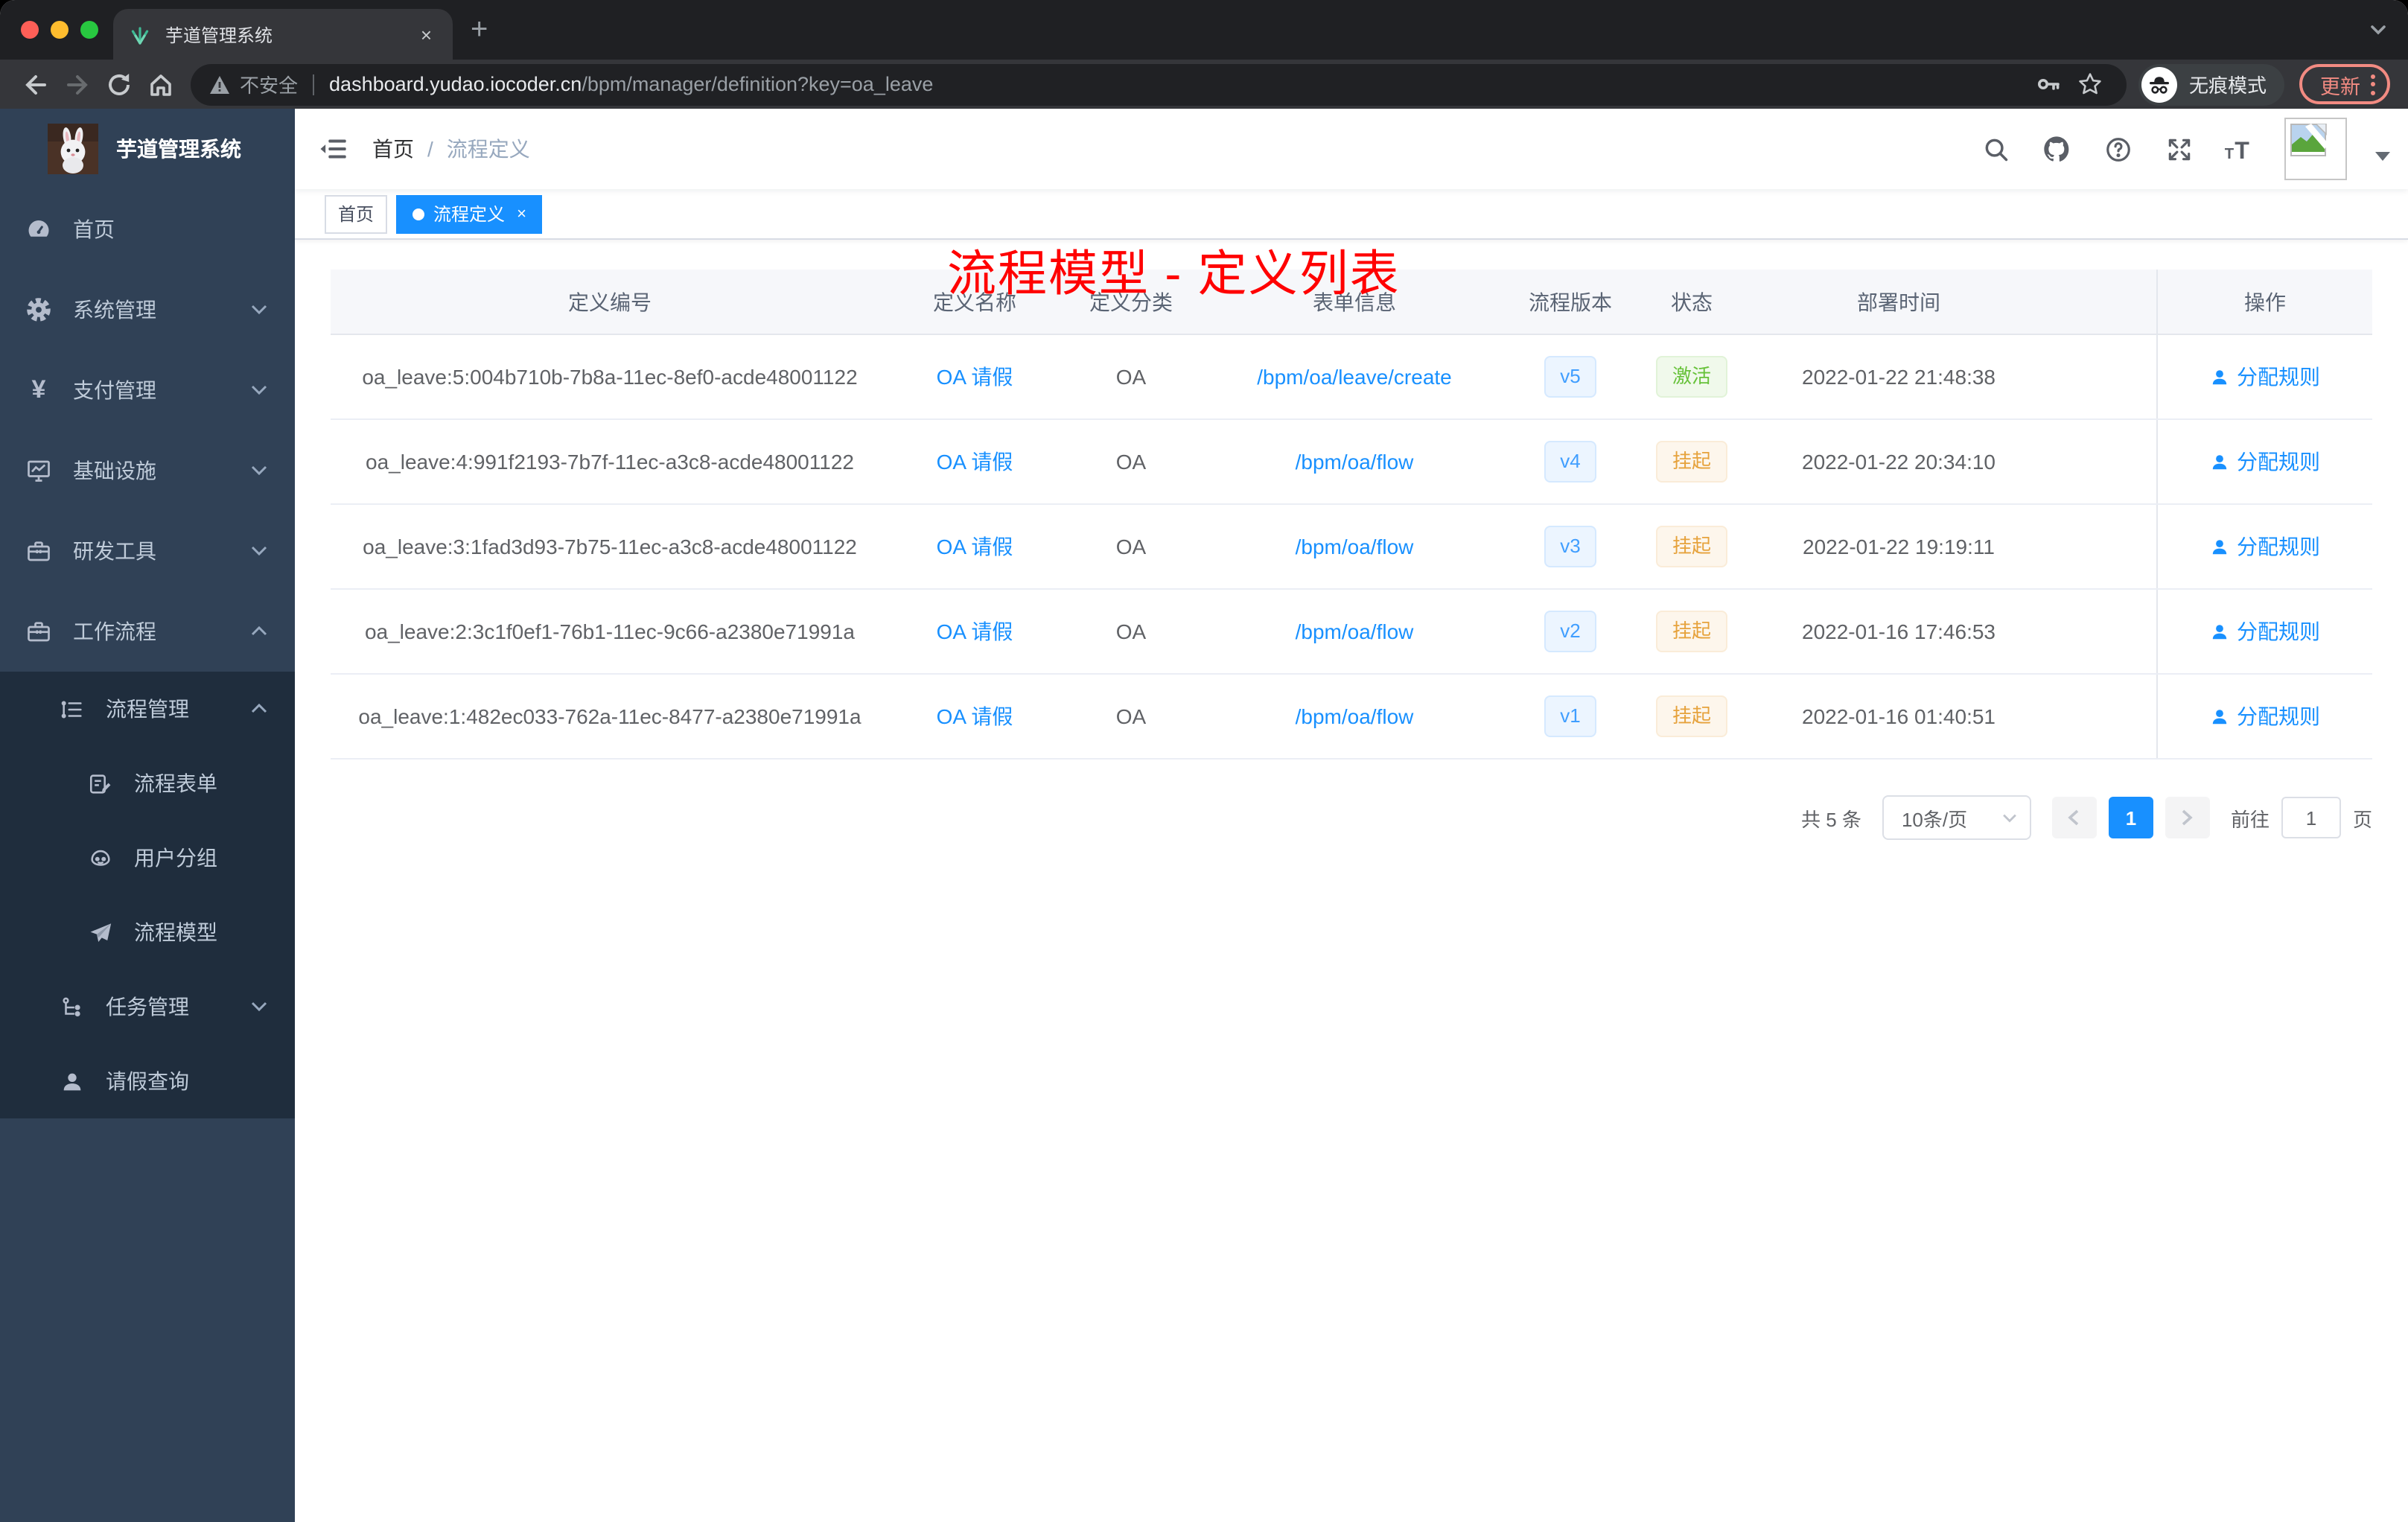 The height and width of the screenshot is (1522, 2408). I want to click on minimize-window-button, so click(60, 30).